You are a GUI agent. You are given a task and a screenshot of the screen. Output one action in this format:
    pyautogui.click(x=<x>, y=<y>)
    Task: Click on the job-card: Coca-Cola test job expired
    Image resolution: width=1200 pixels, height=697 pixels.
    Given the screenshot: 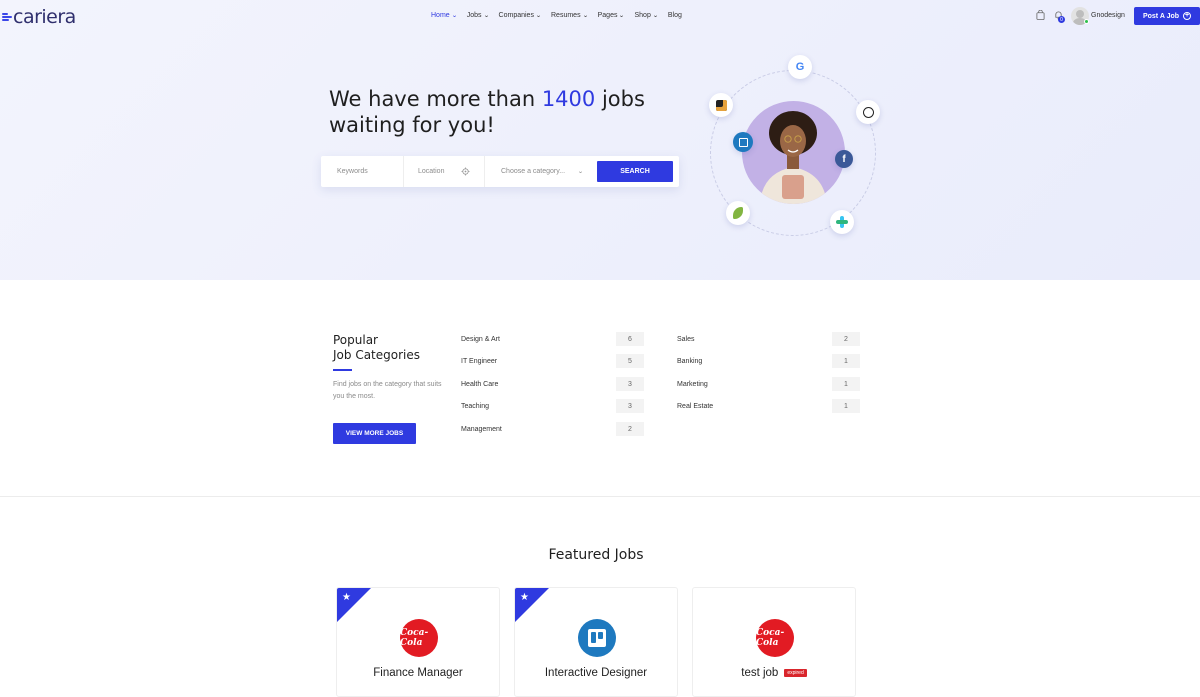 What is the action you would take?
    pyautogui.click(x=774, y=642)
    